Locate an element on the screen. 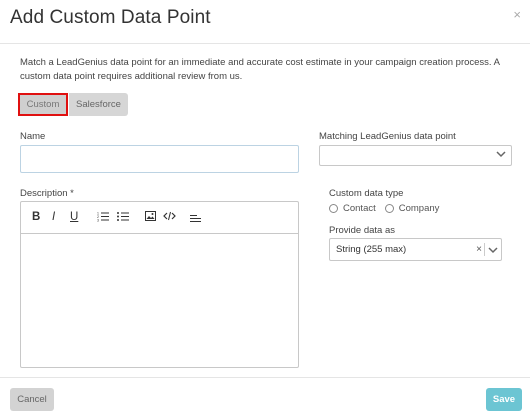 The width and height of the screenshot is (530, 417). modal-header: Add Custom Data Point × is located at coordinates (265, 22).